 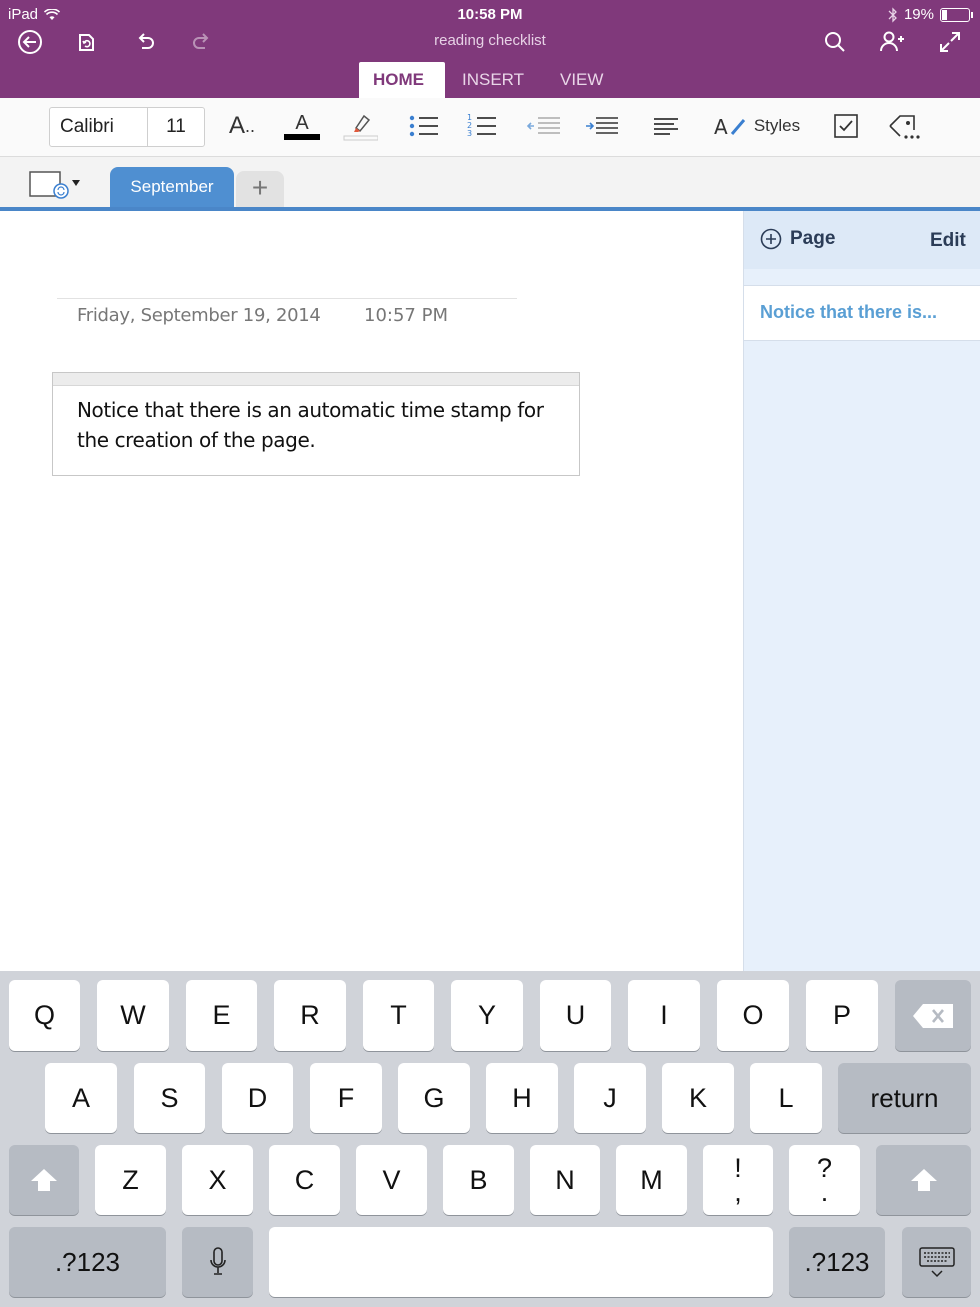 What do you see at coordinates (81, 1098) in the screenshot?
I see `key-a: A` at bounding box center [81, 1098].